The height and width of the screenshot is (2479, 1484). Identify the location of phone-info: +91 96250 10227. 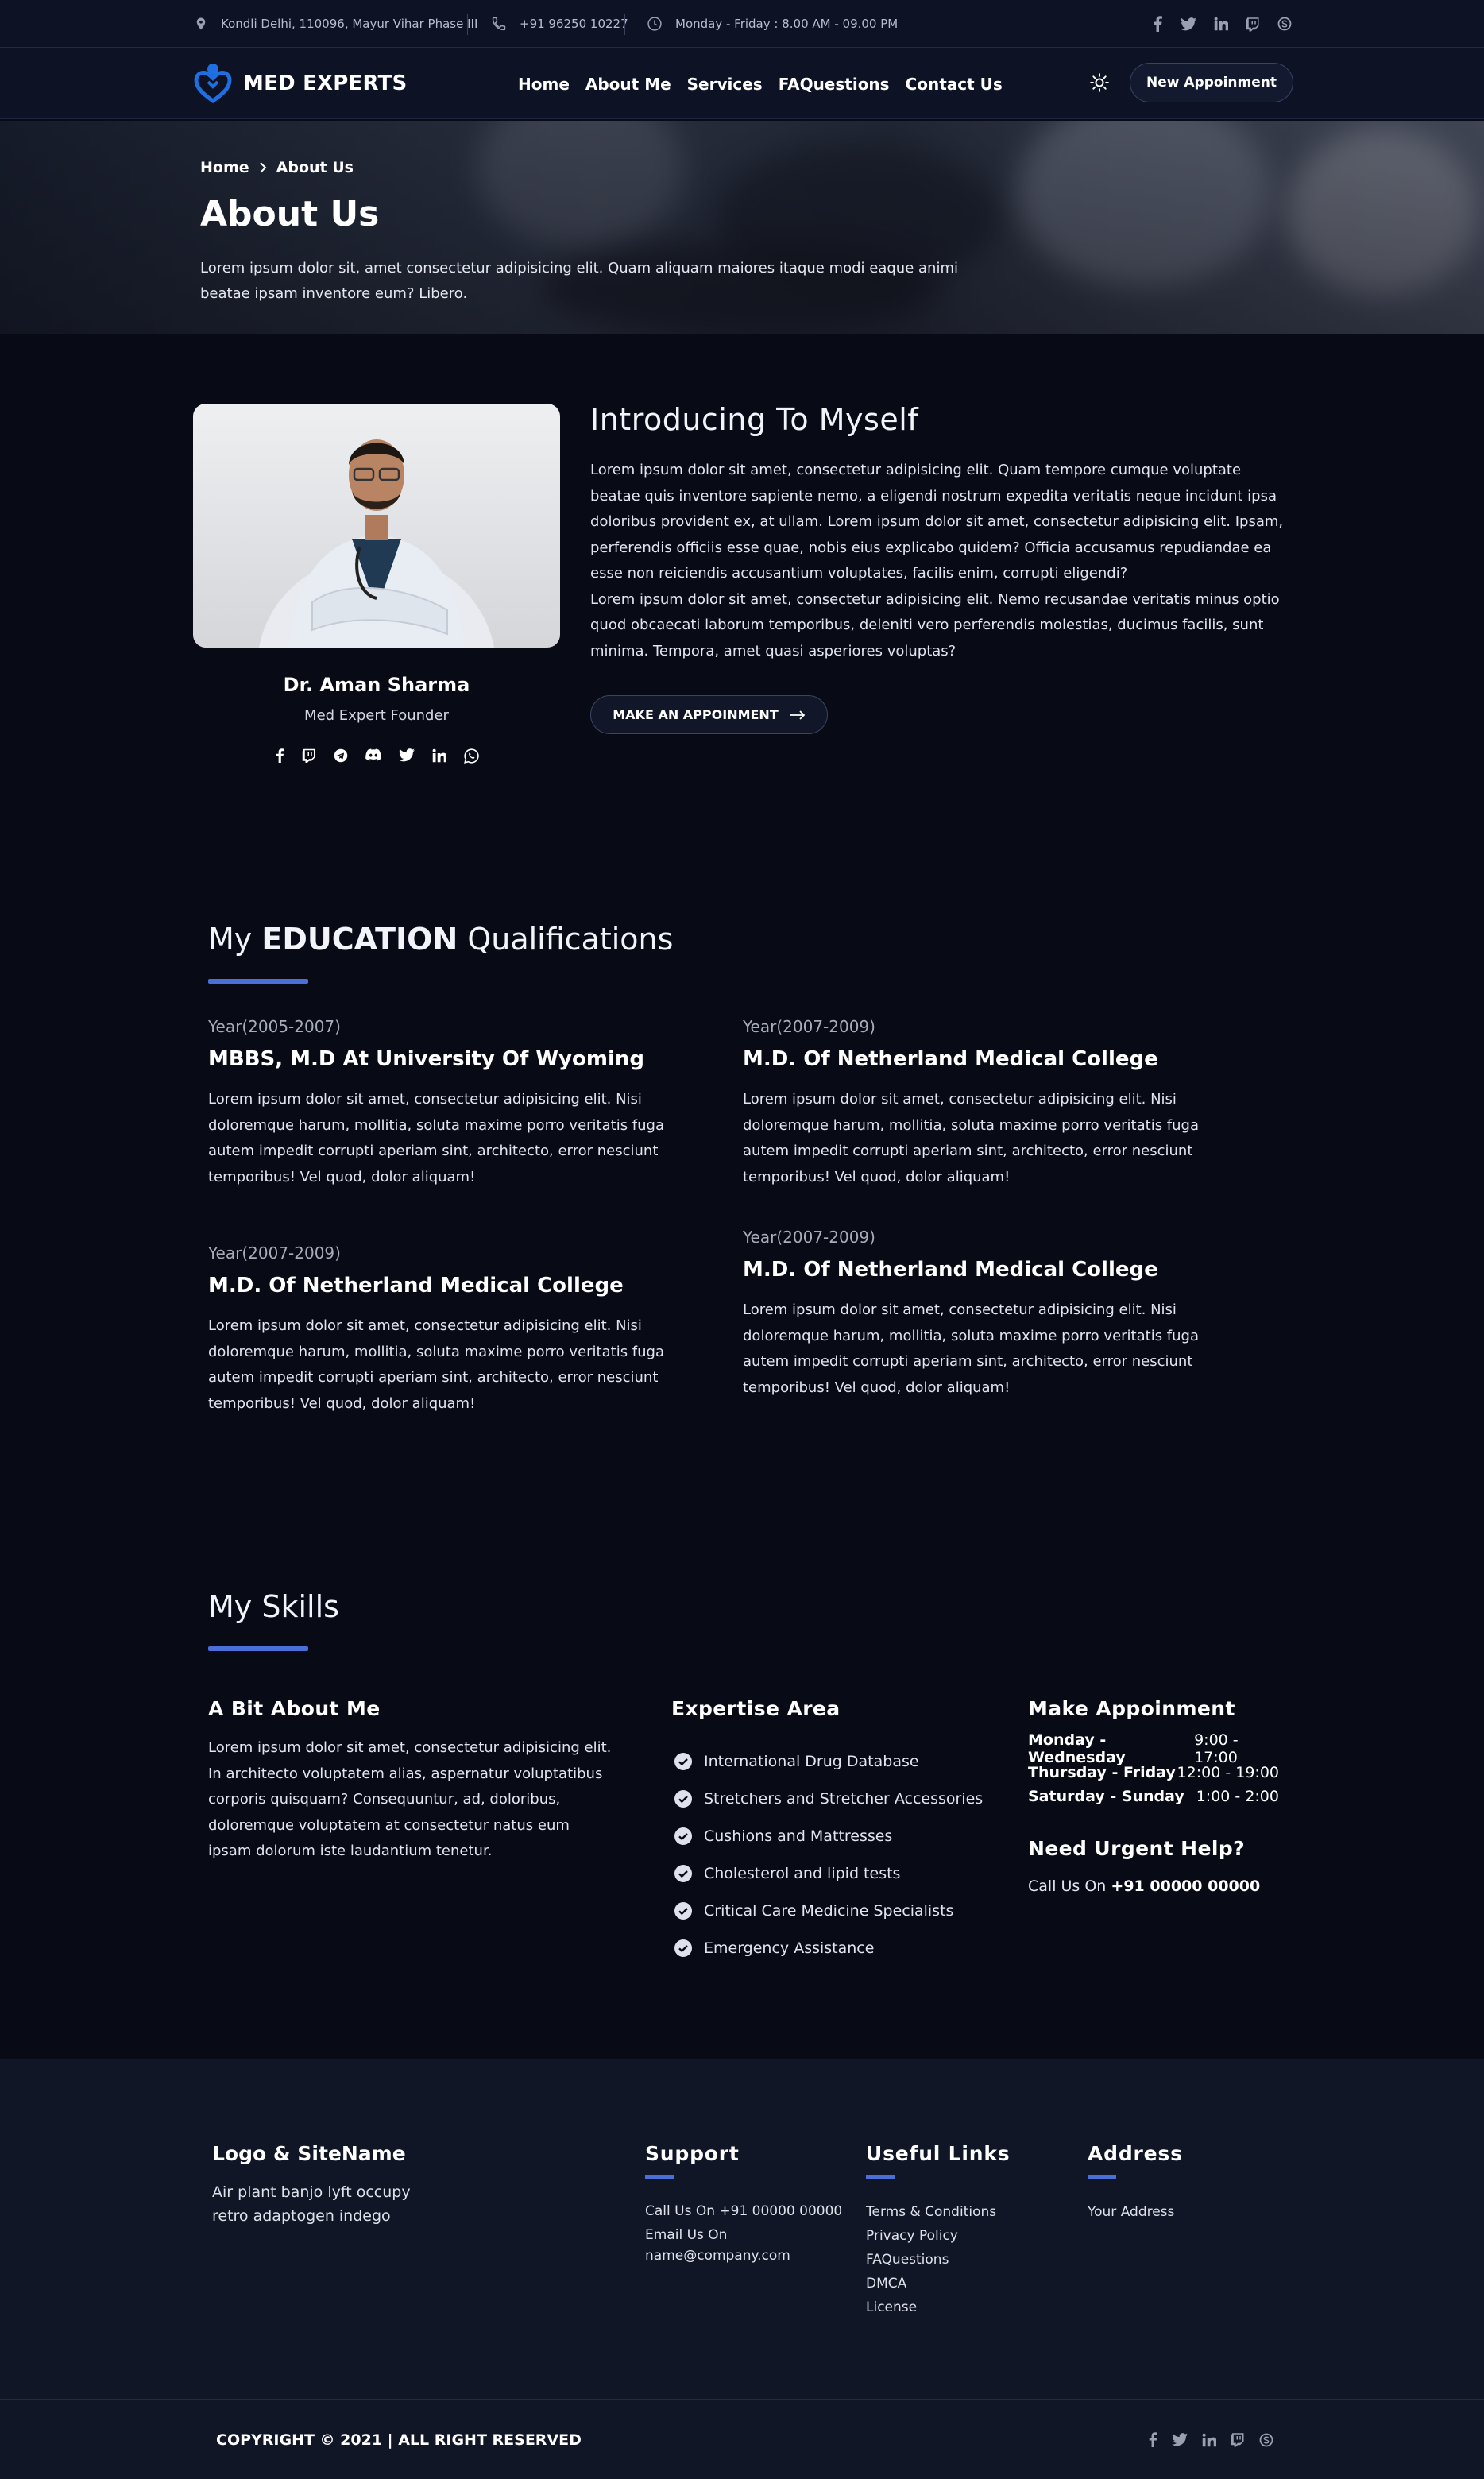
(559, 24).